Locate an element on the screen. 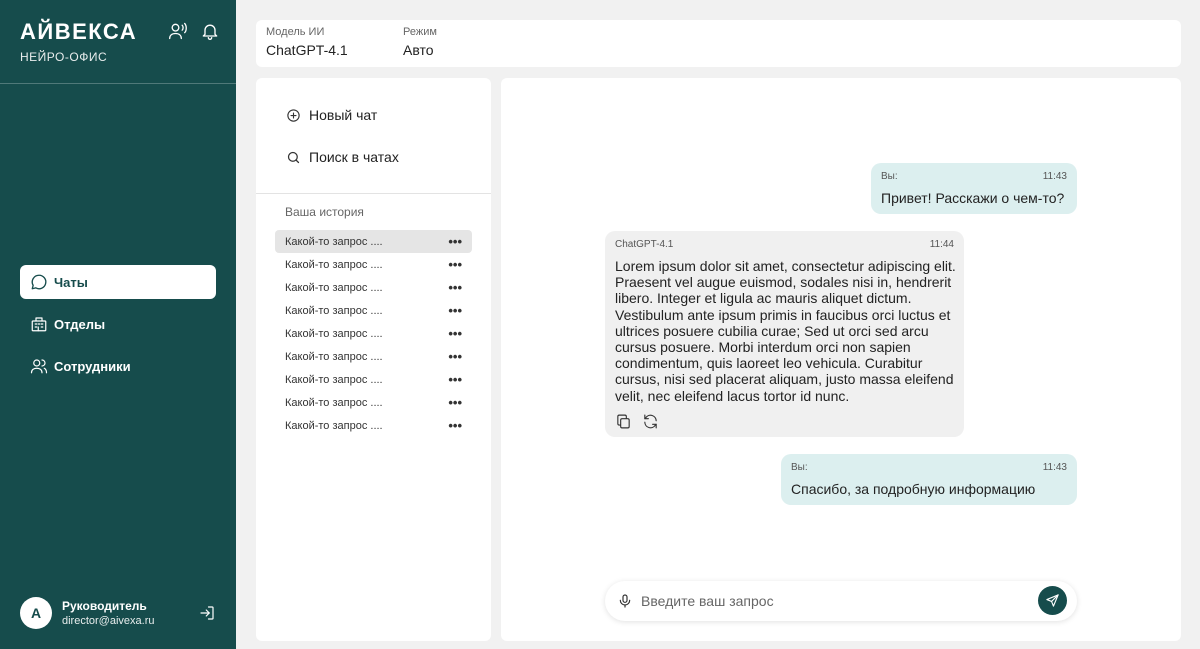  sidebar-item-chats: Чаты is located at coordinates (118, 282).